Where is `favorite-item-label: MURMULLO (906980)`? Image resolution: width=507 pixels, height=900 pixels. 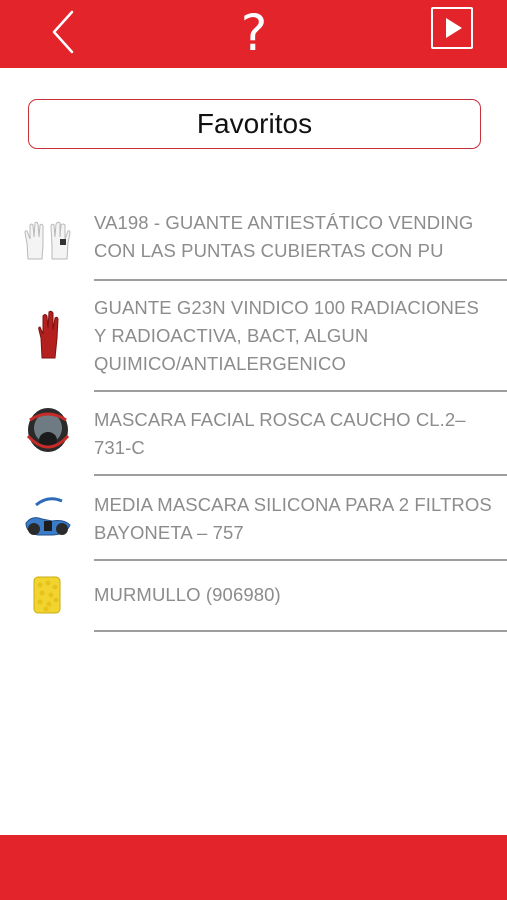 favorite-item-label: MURMULLO (906980) is located at coordinates (187, 594).